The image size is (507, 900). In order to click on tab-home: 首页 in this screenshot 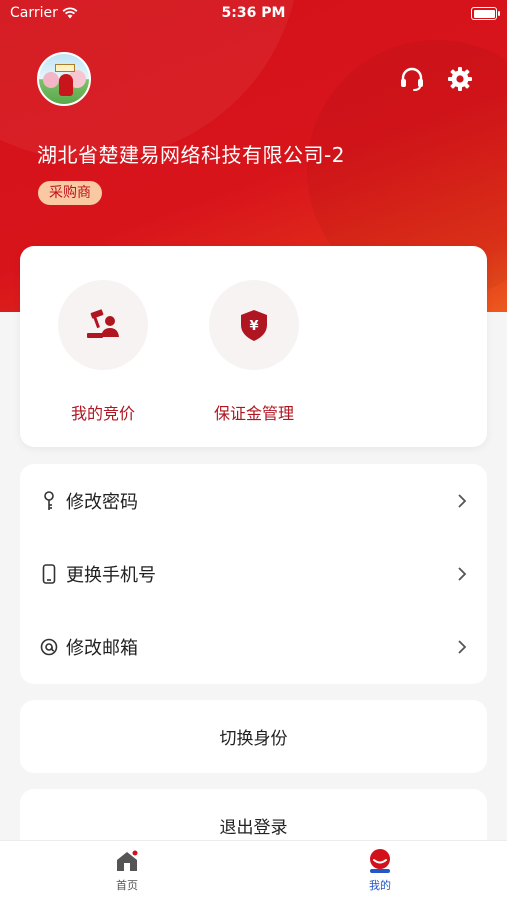, I will do `click(127, 870)`.